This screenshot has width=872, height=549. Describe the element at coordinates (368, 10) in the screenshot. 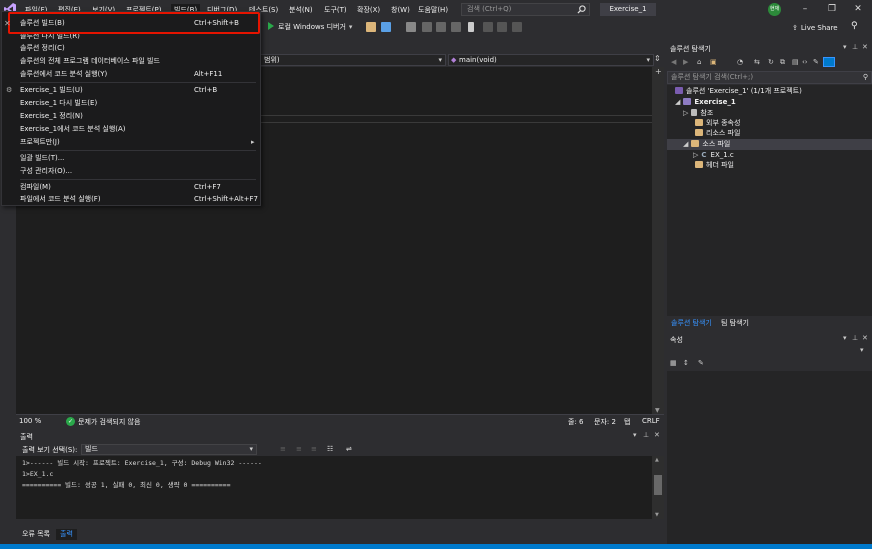

I see `menu-extensions: 확장(X)` at that location.